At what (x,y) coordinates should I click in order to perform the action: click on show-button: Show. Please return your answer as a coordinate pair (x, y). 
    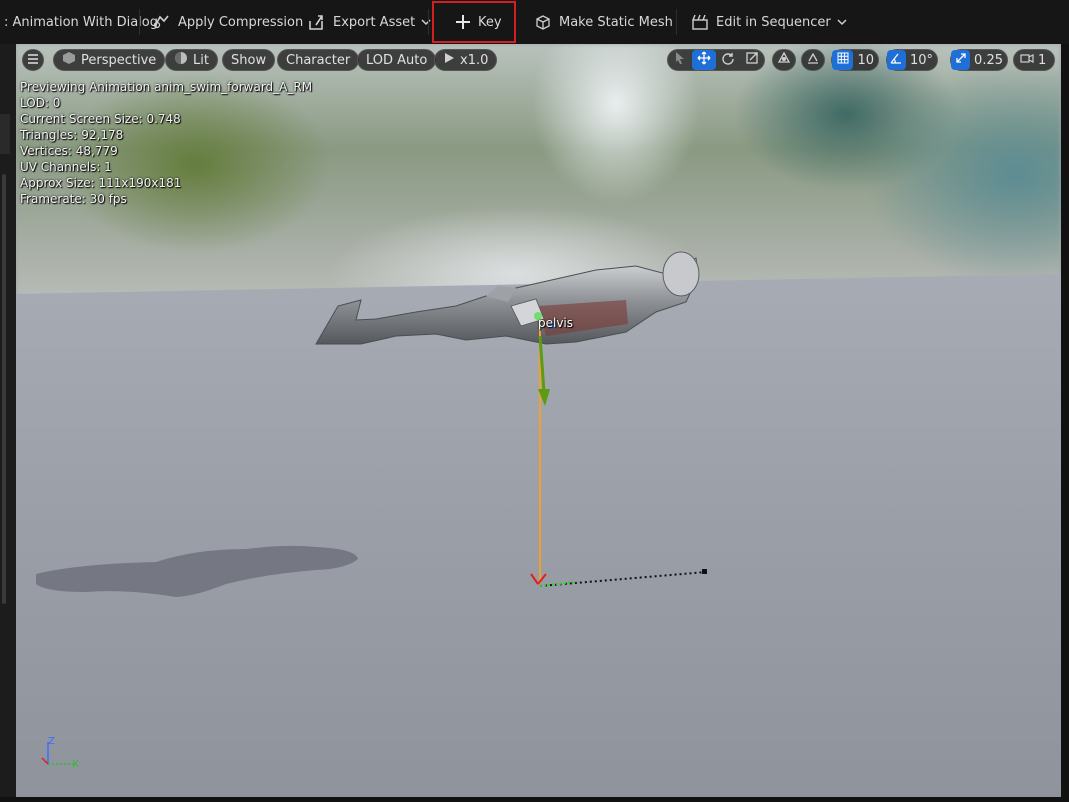
    Looking at the image, I should click on (249, 60).